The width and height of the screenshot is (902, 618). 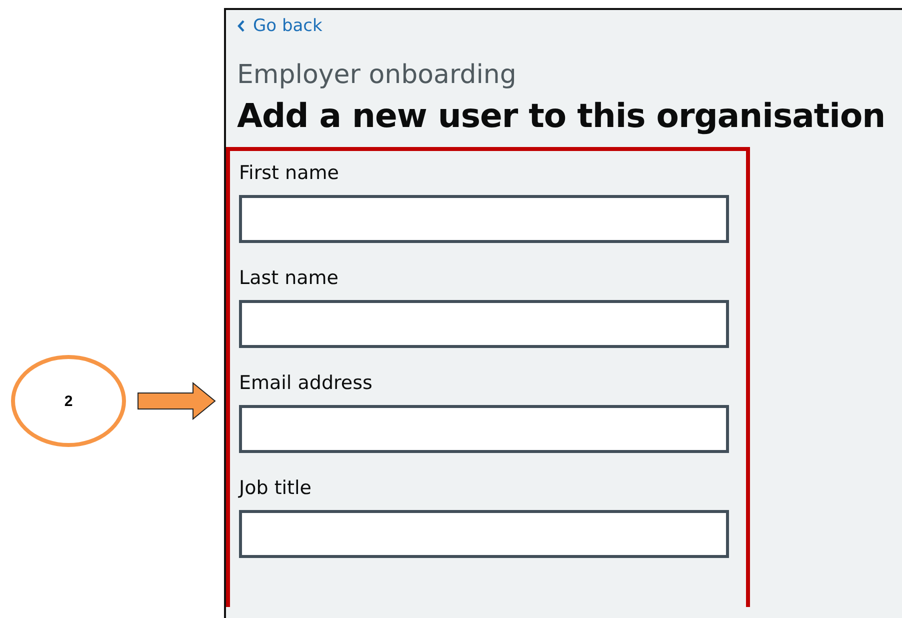 What do you see at coordinates (241, 26) in the screenshot?
I see `chevron-icon` at bounding box center [241, 26].